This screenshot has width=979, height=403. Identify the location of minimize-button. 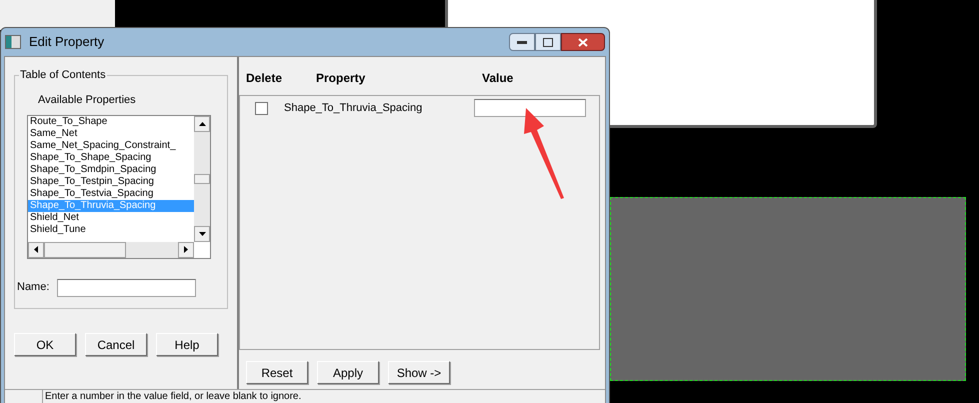
(522, 42).